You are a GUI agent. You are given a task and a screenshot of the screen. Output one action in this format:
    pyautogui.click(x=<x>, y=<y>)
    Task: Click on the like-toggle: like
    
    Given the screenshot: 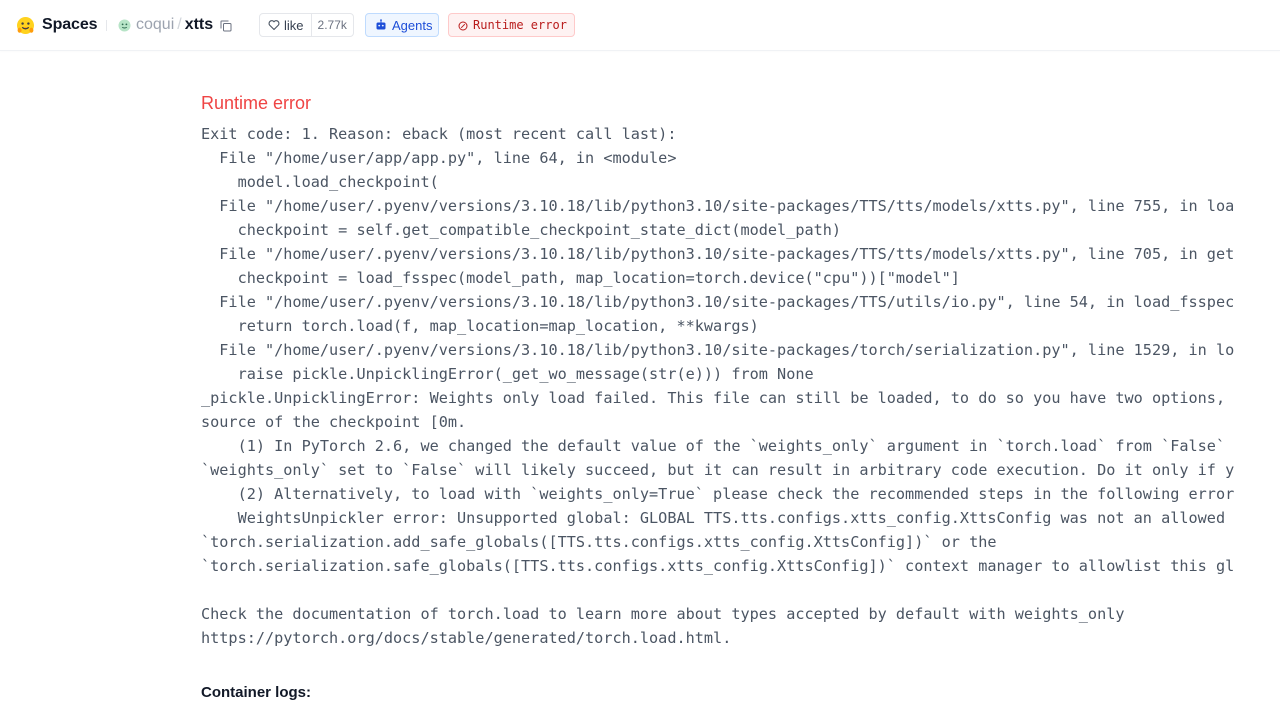 What is the action you would take?
    pyautogui.click(x=286, y=25)
    